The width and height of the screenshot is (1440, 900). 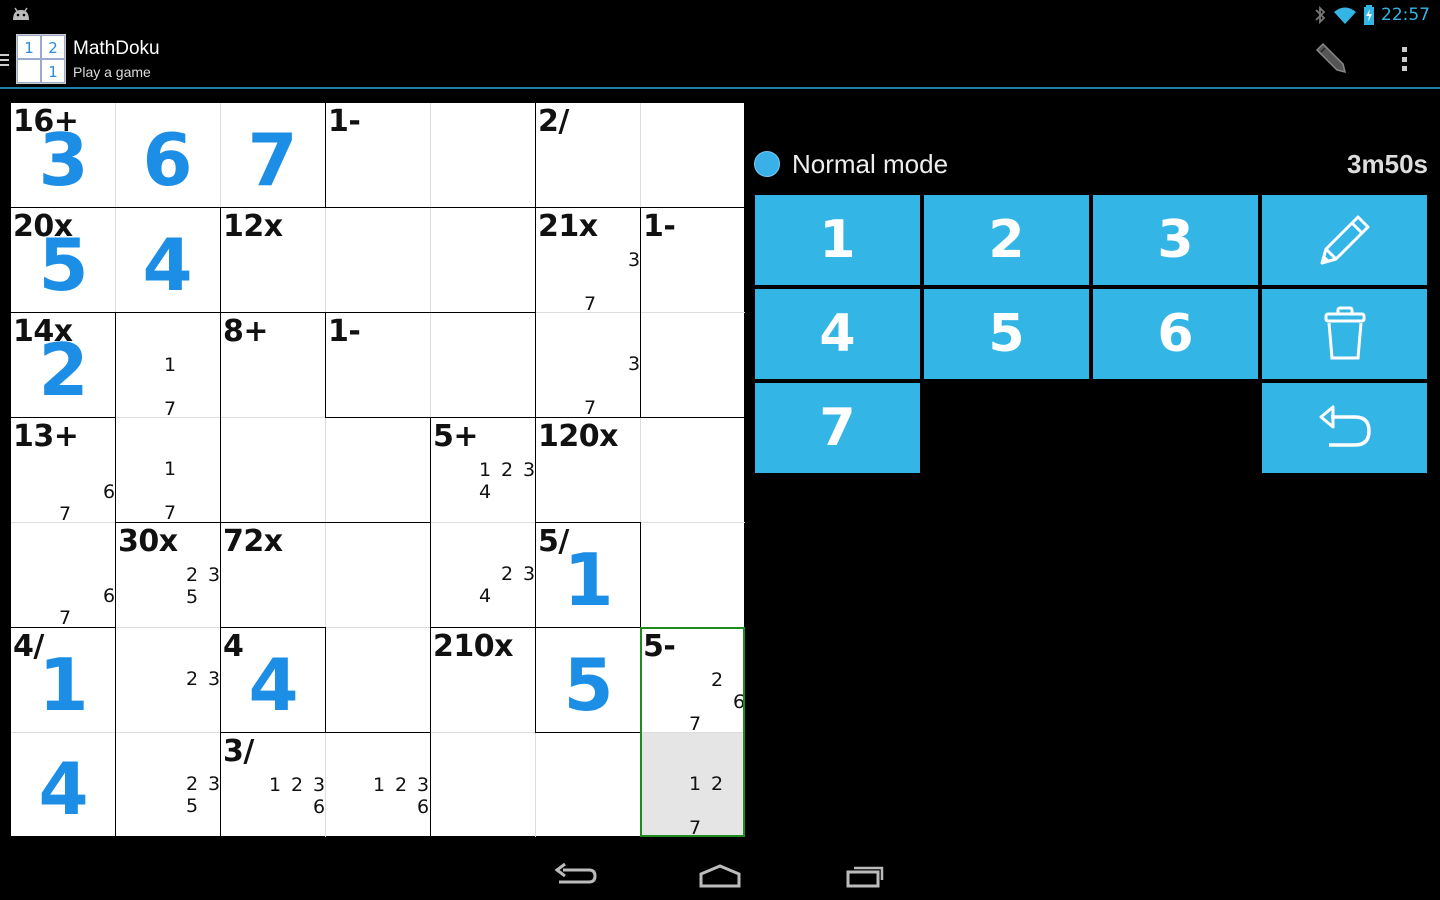 What do you see at coordinates (167, 679) in the screenshot?
I see `grid-cell: 23` at bounding box center [167, 679].